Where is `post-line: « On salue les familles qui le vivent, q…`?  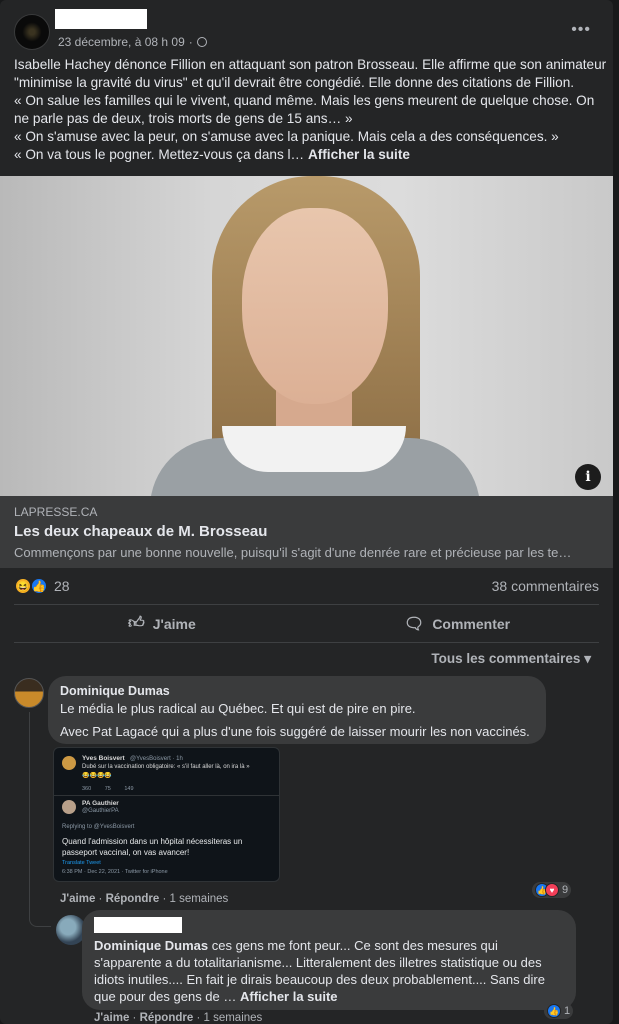
post-line: « On salue les familles qui le vivent, q… is located at coordinates (304, 100).